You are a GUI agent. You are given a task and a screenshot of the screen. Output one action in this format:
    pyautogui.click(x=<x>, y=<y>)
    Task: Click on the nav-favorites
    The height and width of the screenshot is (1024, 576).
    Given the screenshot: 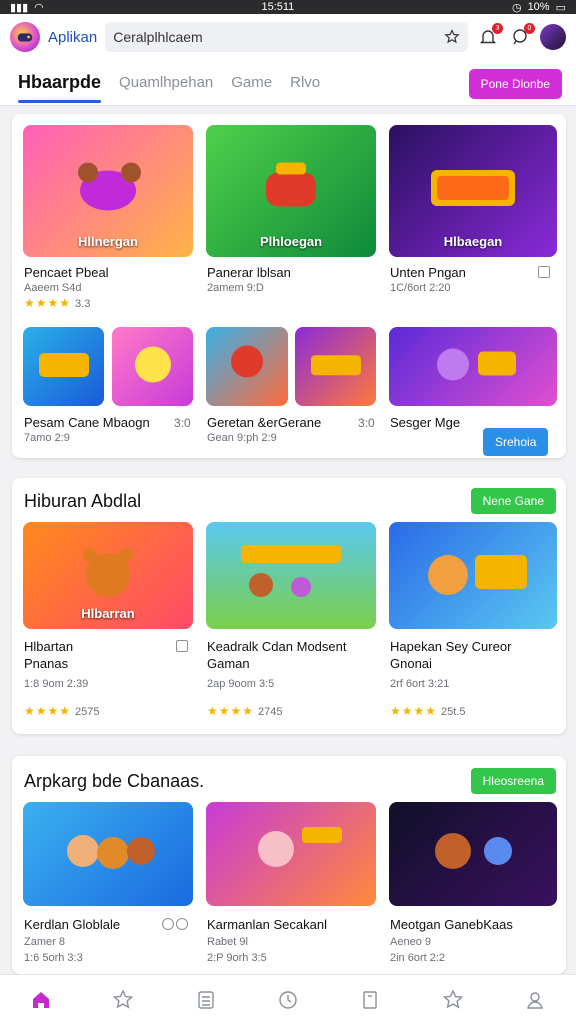 What is the action you would take?
    pyautogui.click(x=123, y=1000)
    